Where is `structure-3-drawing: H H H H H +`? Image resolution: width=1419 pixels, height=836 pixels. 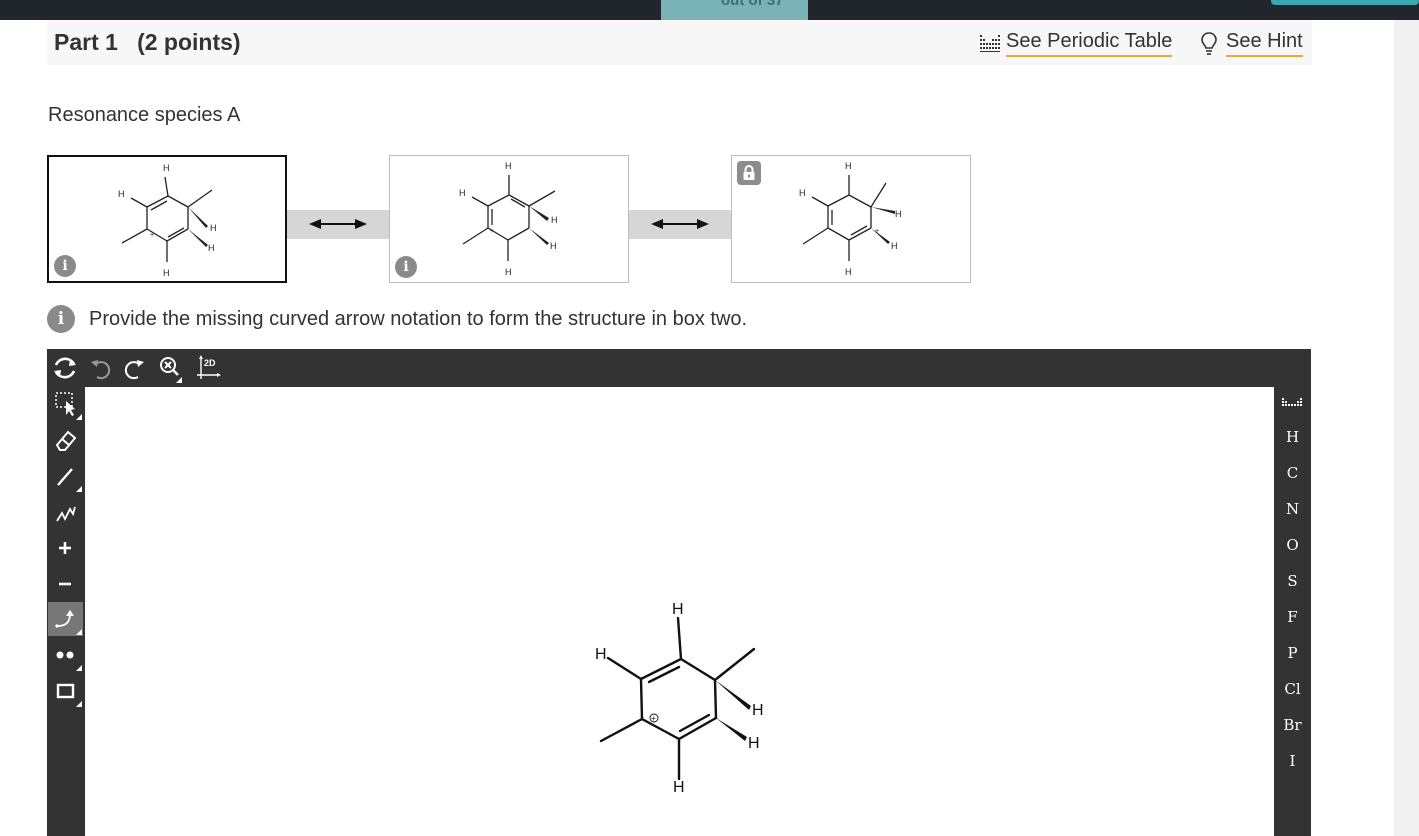
structure-3-drawing: H H H H H + is located at coordinates (850, 219).